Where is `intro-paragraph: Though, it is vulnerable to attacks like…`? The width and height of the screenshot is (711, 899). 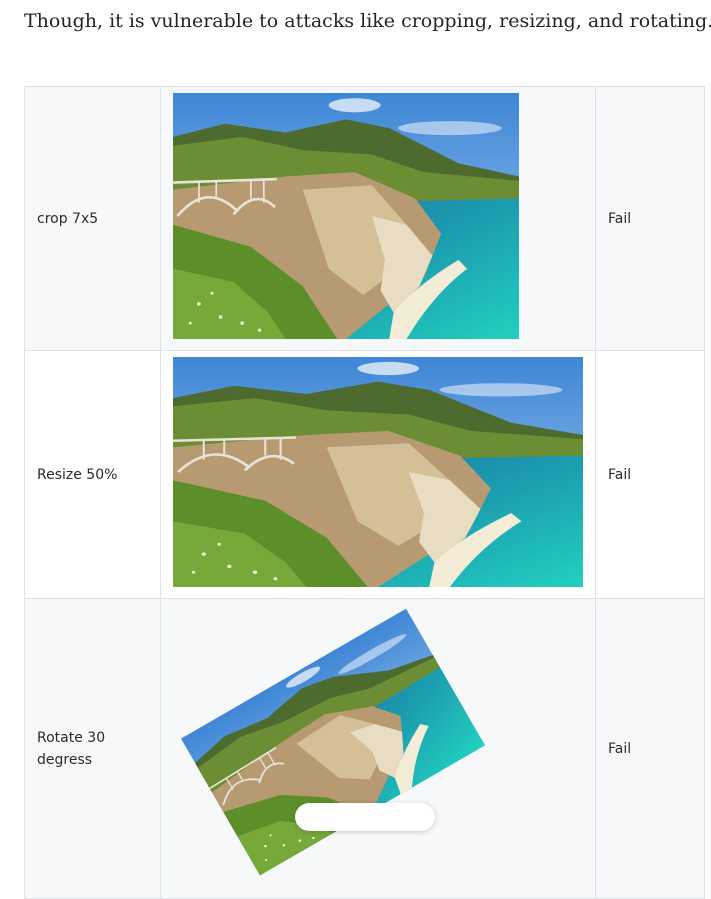
intro-paragraph: Though, it is vulnerable to attacks like… is located at coordinates (367, 21).